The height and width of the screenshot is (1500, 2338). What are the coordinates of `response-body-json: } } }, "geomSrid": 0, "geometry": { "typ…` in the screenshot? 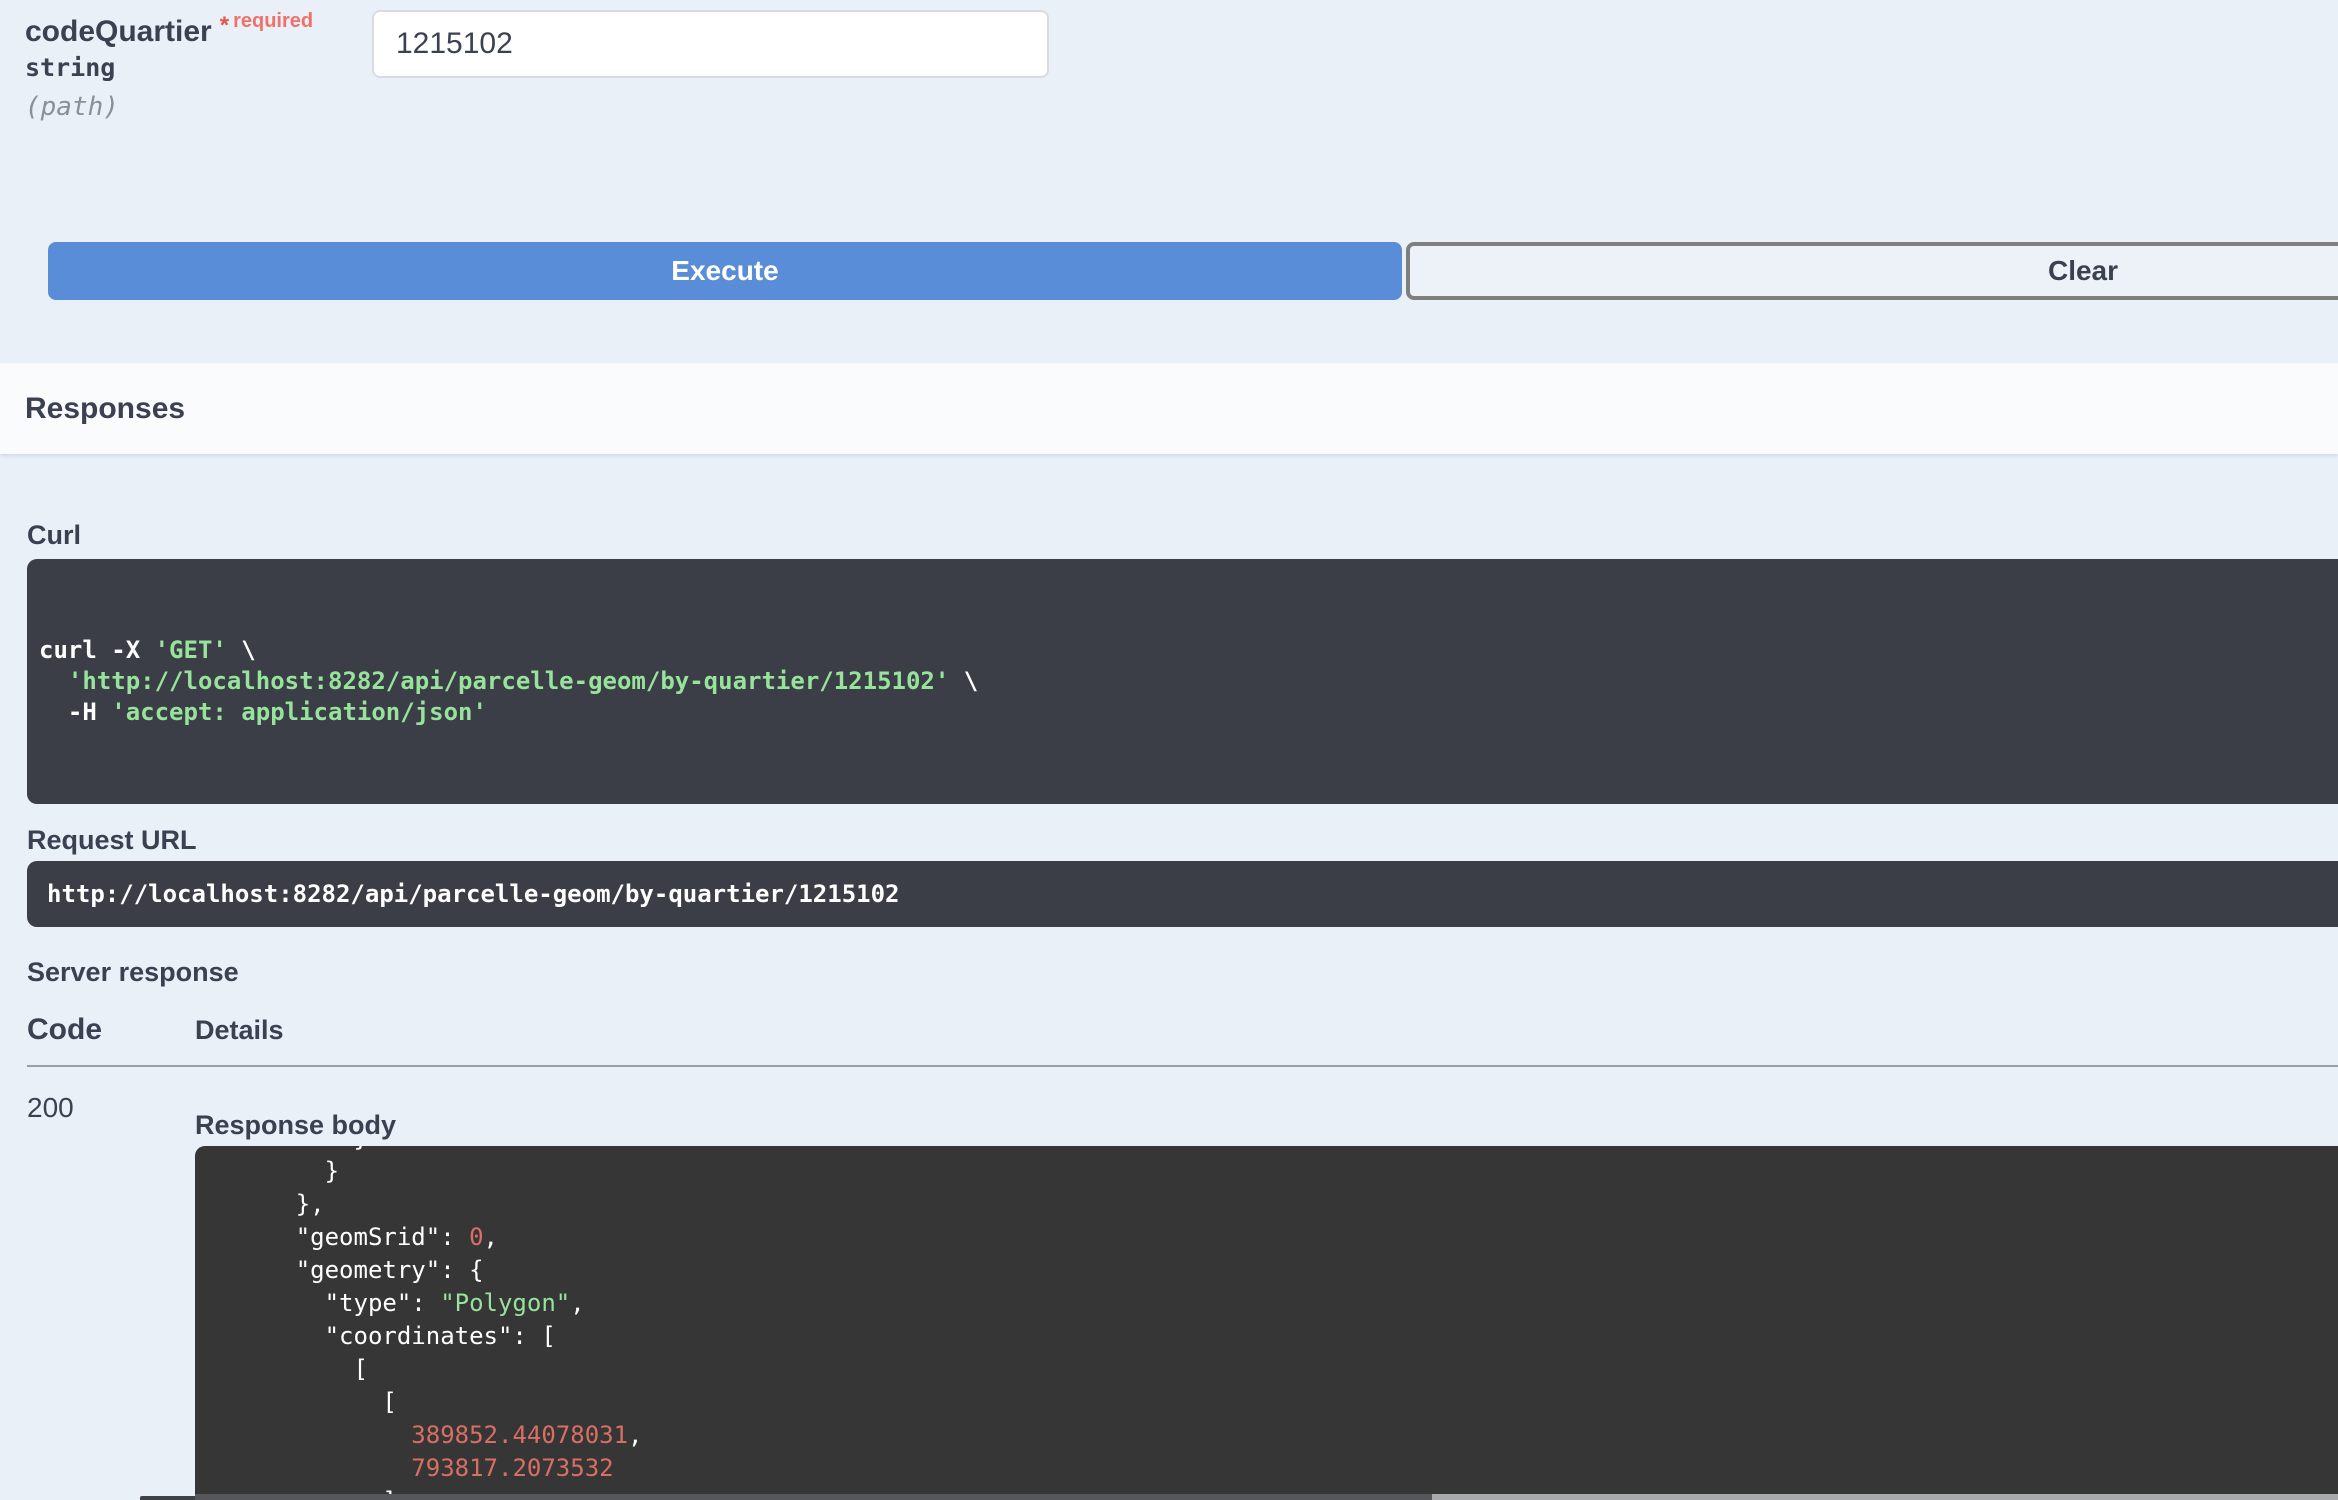 It's located at (426, 1323).